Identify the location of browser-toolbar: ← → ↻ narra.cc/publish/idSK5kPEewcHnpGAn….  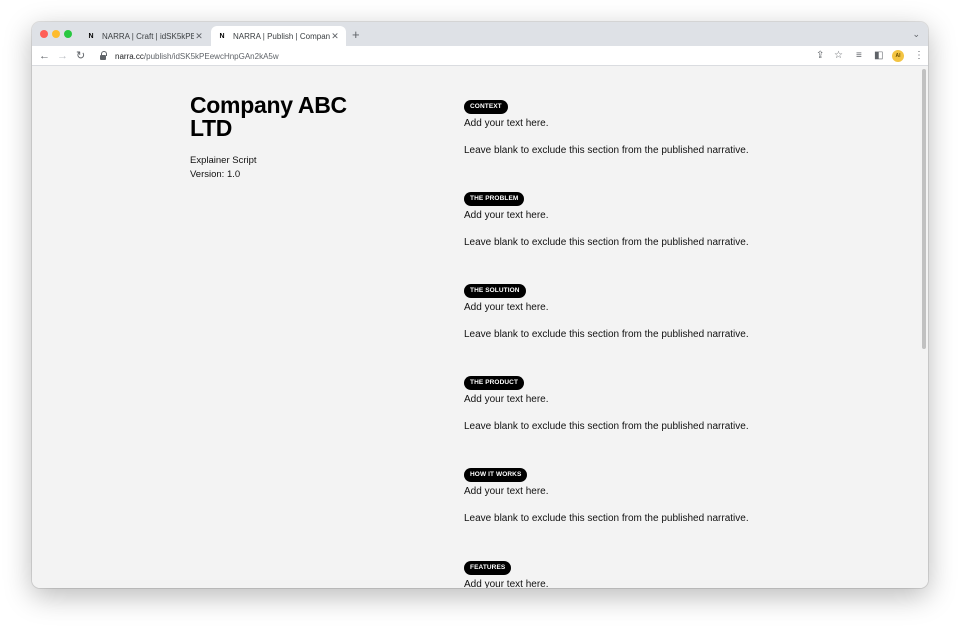
(480, 56).